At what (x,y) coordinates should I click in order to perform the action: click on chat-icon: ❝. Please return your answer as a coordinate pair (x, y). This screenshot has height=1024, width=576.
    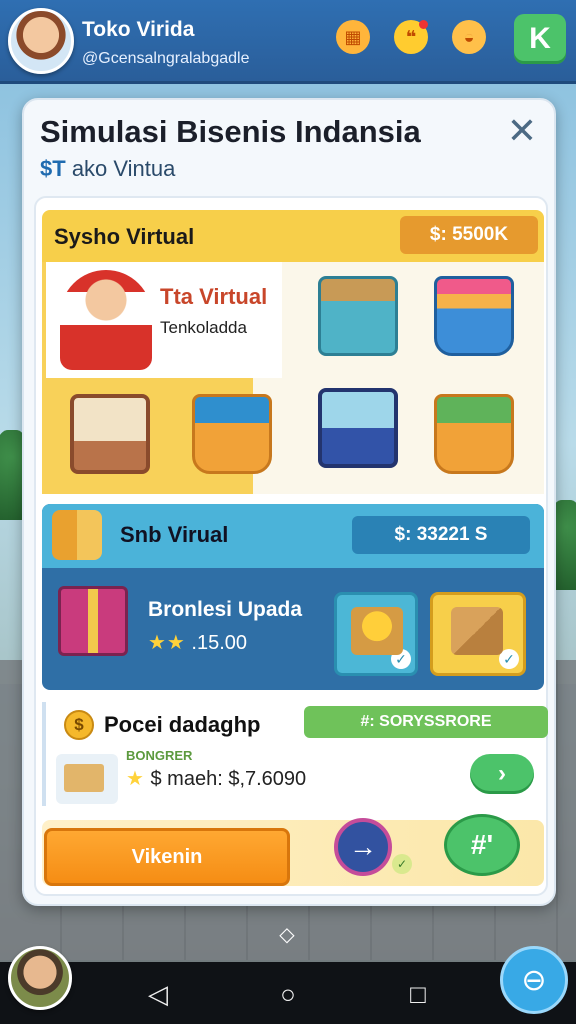
    Looking at the image, I should click on (411, 37).